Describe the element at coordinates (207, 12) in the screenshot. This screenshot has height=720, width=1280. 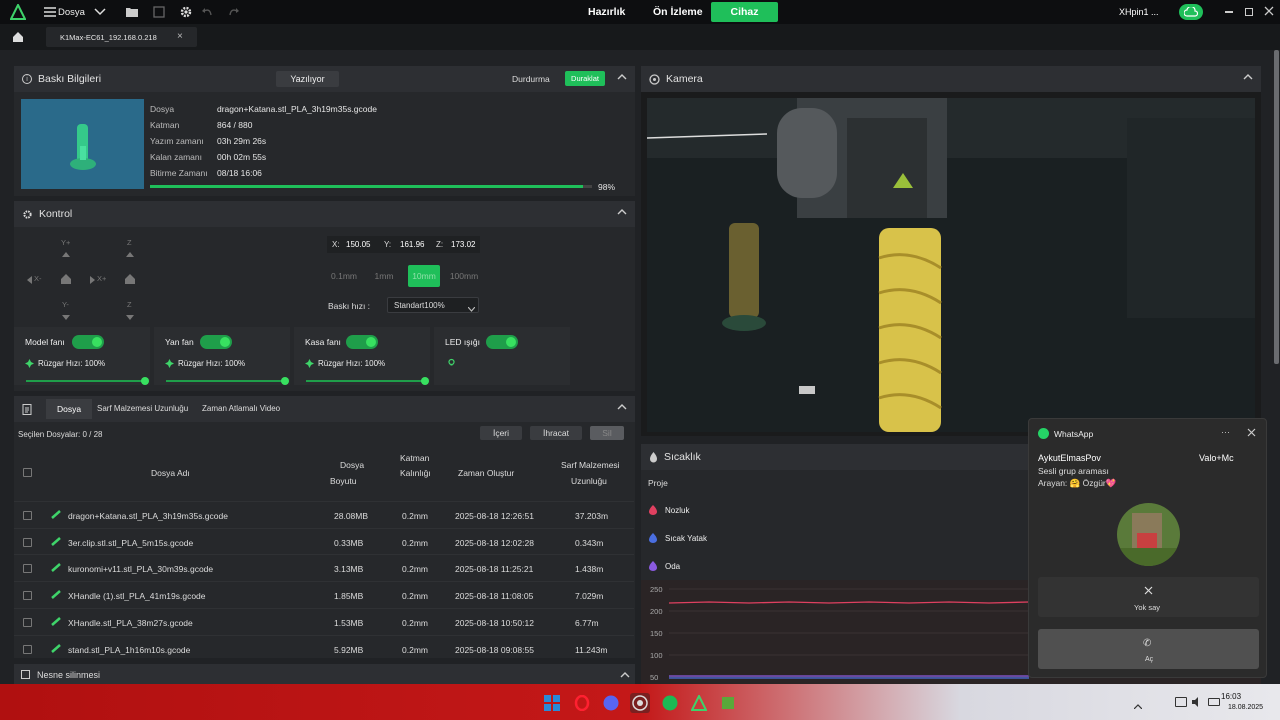
I see `undo-icon` at that location.